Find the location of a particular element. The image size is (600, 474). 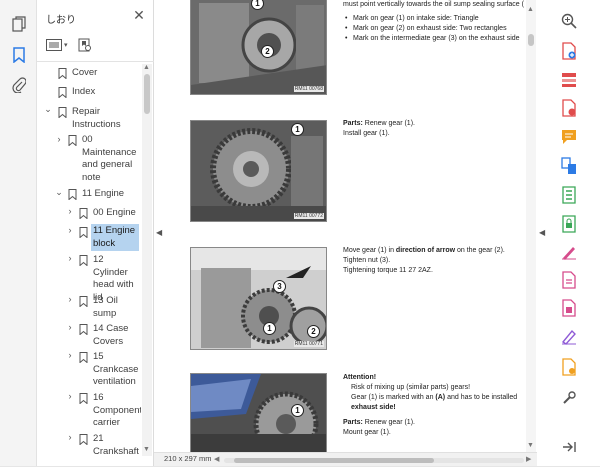

move-emphasis: direction of arrow is located at coordinates (425, 250).